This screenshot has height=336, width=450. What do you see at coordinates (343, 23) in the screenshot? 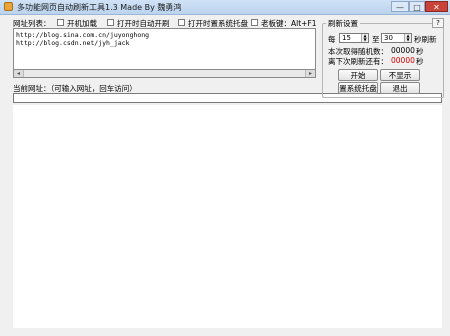
I see `refresh-settings-title: 刷新设置` at bounding box center [343, 23].